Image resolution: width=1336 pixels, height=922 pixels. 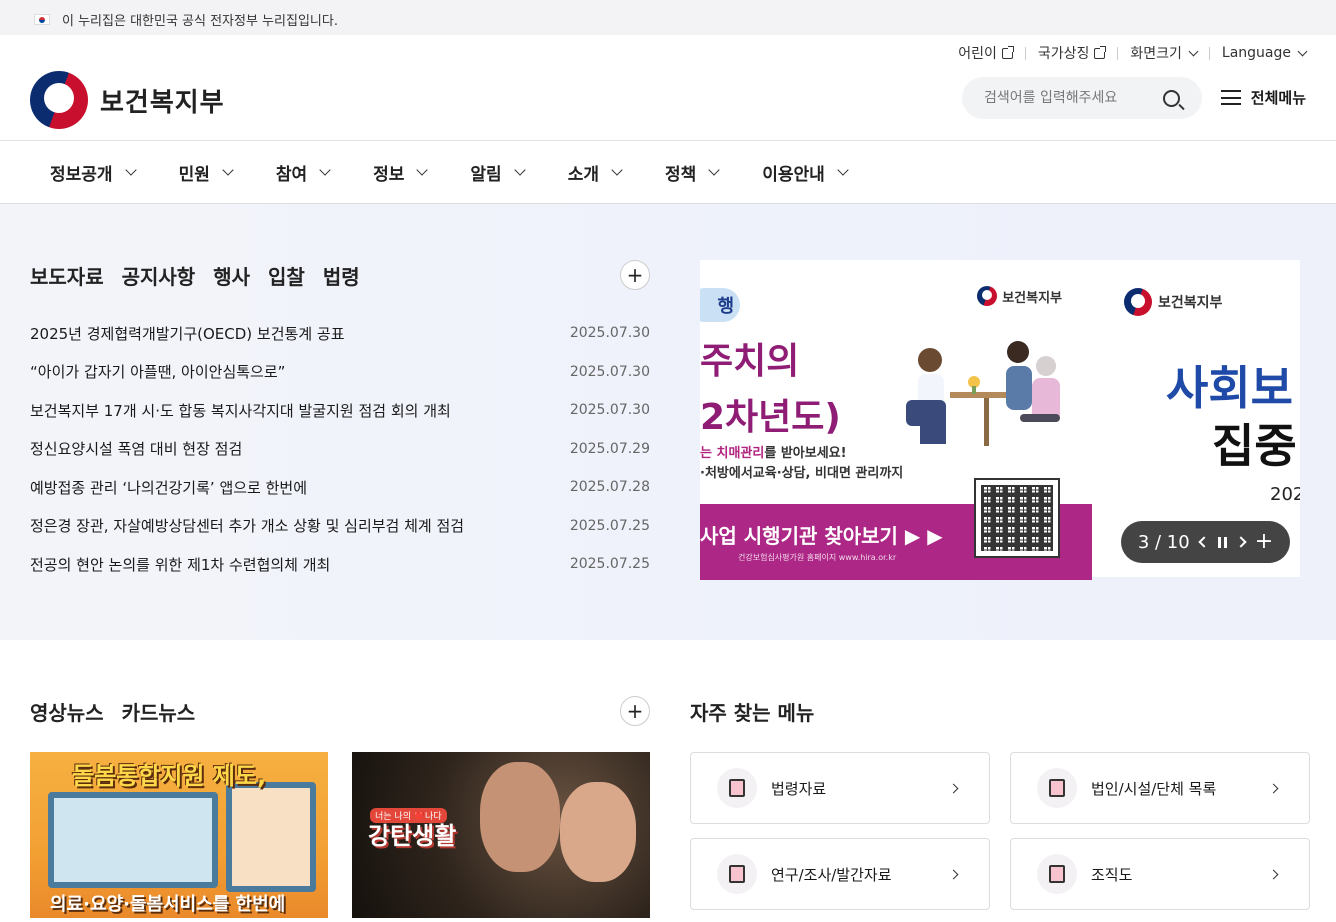 I want to click on tab-announcements: 공지사항, so click(x=159, y=275).